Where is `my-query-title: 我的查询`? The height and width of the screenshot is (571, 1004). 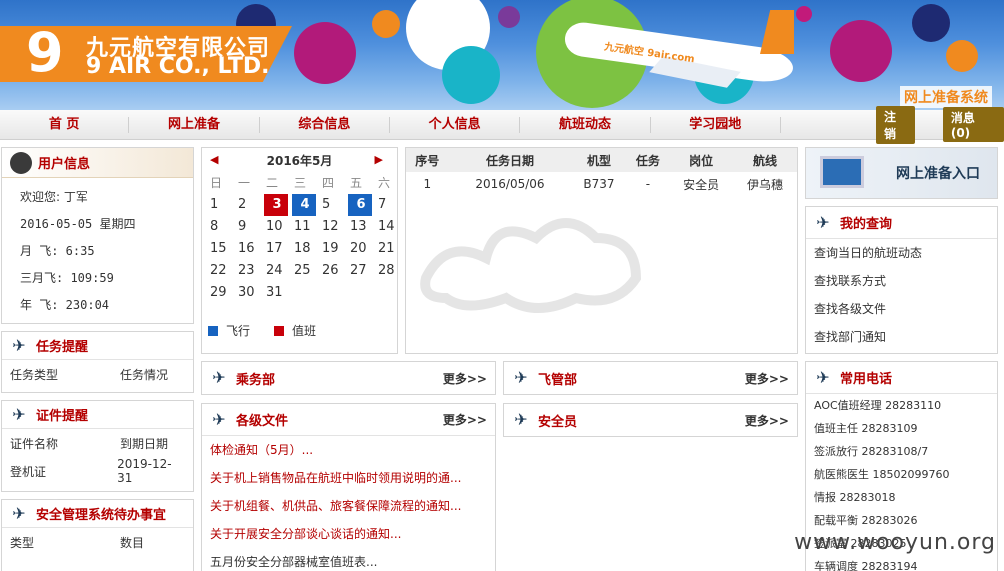
my-query-title: 我的查询 is located at coordinates (866, 224).